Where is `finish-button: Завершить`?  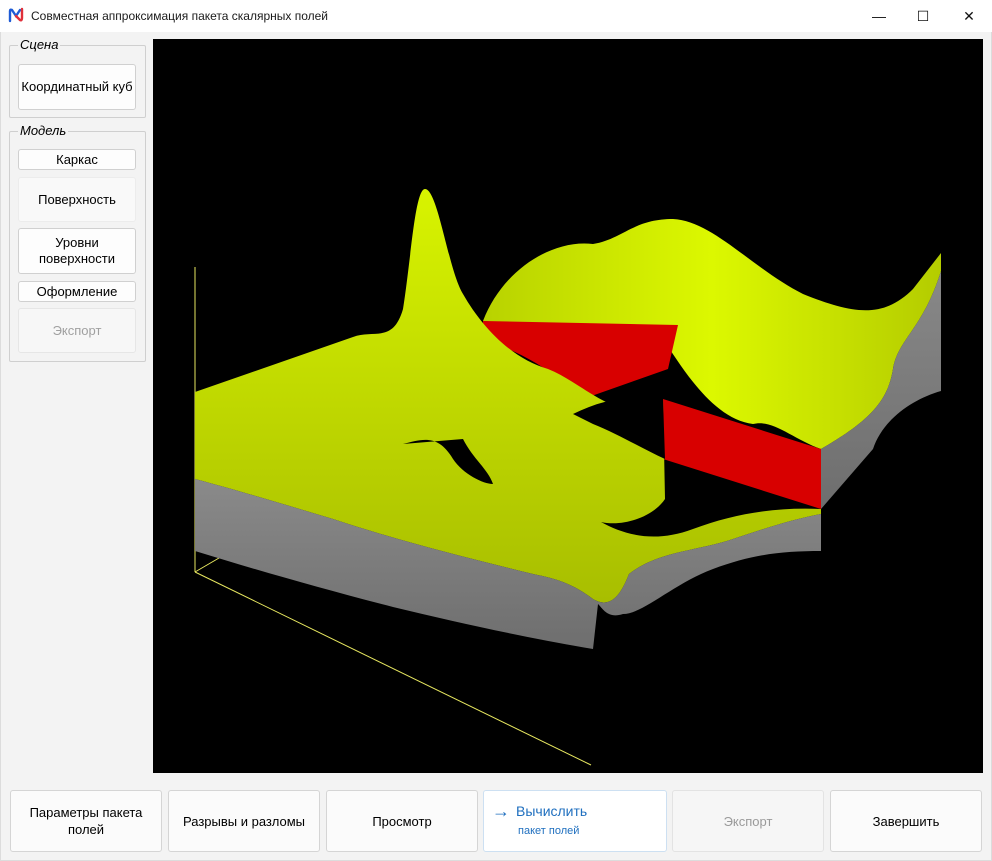
finish-button: Завершить is located at coordinates (906, 821).